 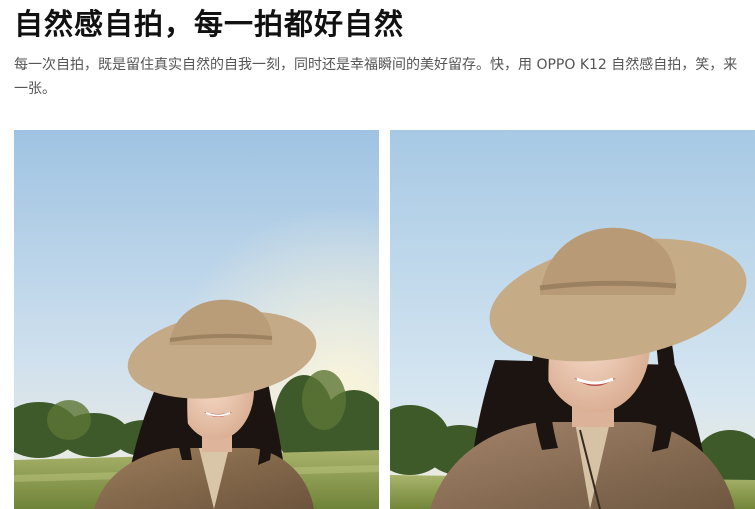 What do you see at coordinates (209, 24) in the screenshot?
I see `article-title: 自然感自拍，每一拍都好自然` at bounding box center [209, 24].